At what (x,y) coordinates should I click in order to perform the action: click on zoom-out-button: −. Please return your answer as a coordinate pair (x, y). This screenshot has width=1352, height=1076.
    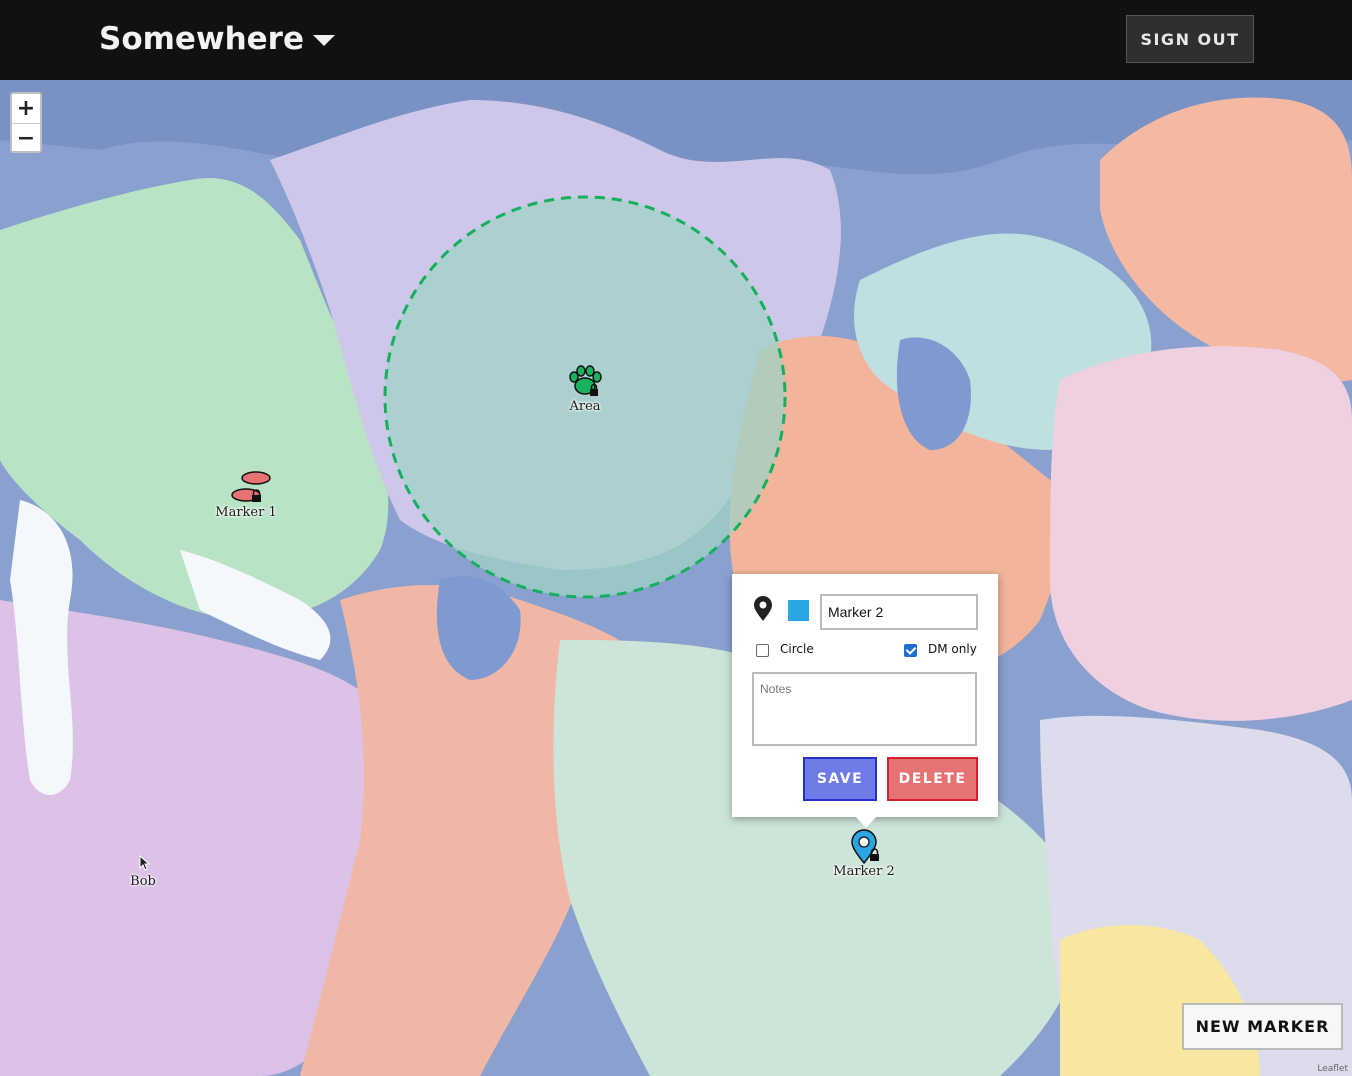
    Looking at the image, I should click on (26, 138).